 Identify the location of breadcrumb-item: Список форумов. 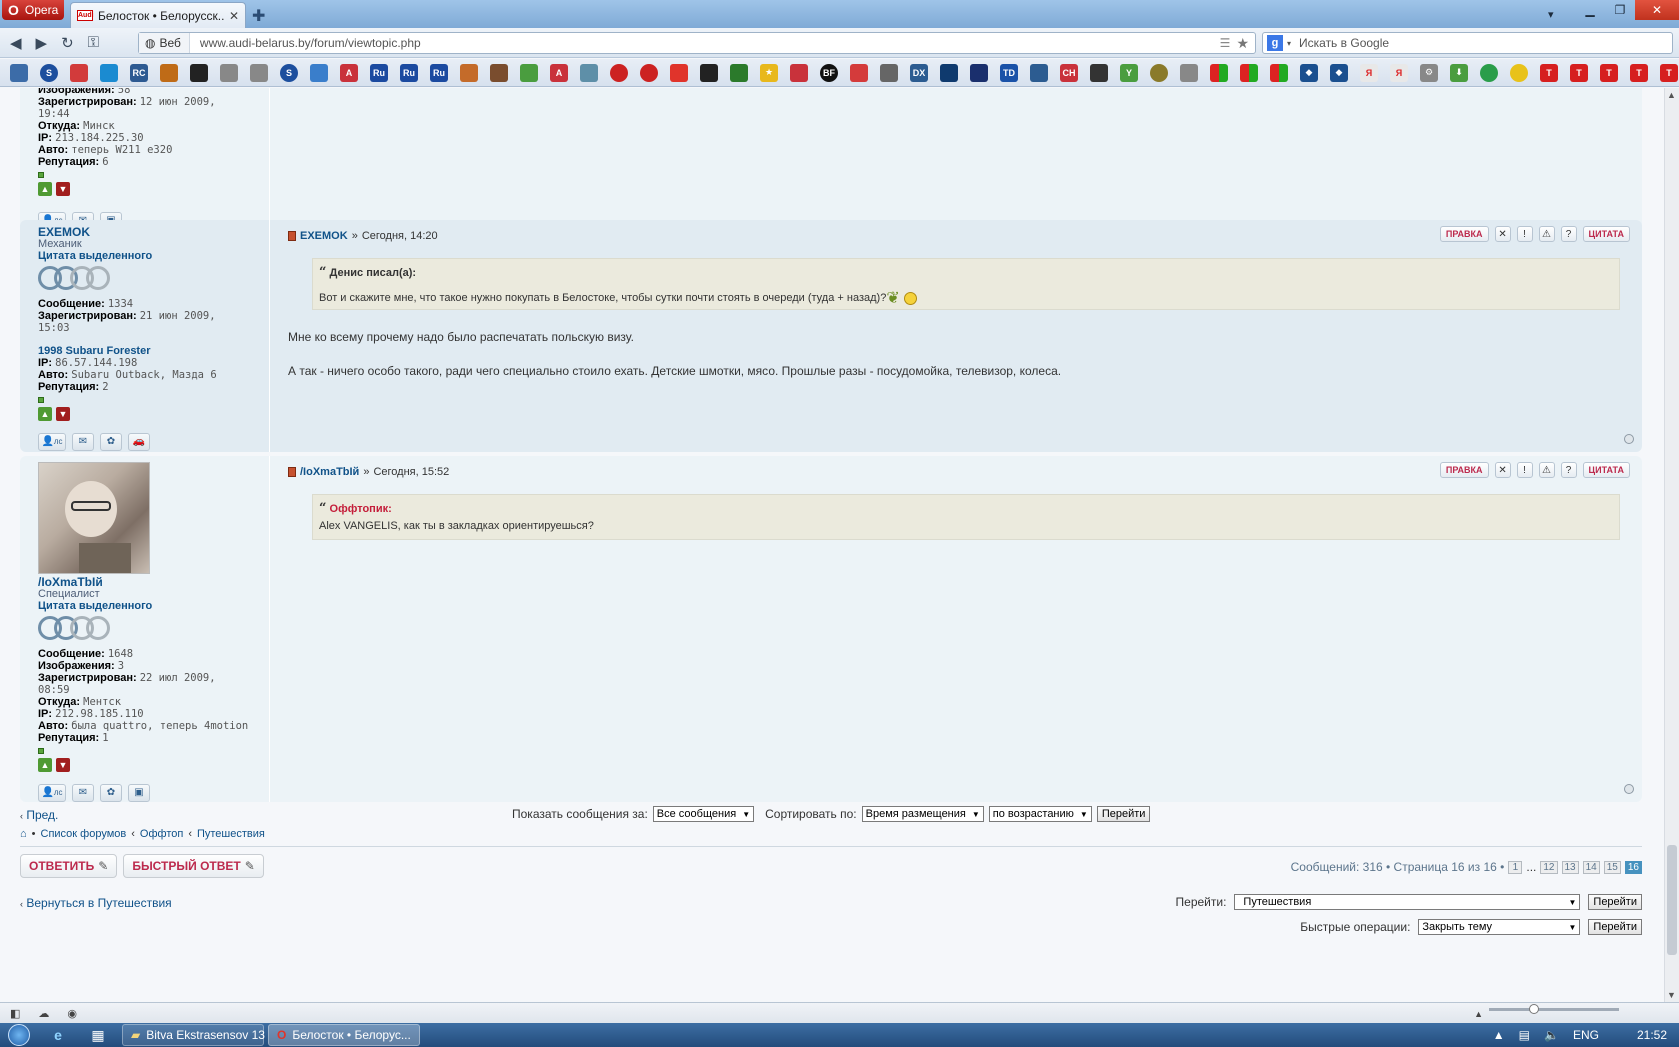
(84, 834).